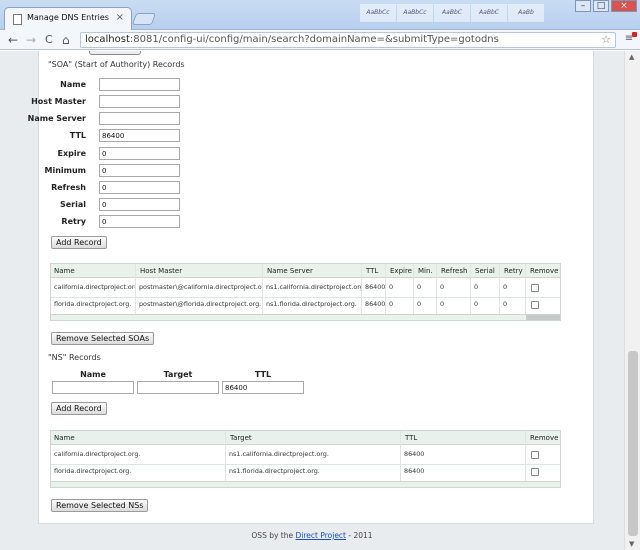 This screenshot has height=550, width=640. I want to click on table-cell: ns1.california.directproject.org., so click(313, 287).